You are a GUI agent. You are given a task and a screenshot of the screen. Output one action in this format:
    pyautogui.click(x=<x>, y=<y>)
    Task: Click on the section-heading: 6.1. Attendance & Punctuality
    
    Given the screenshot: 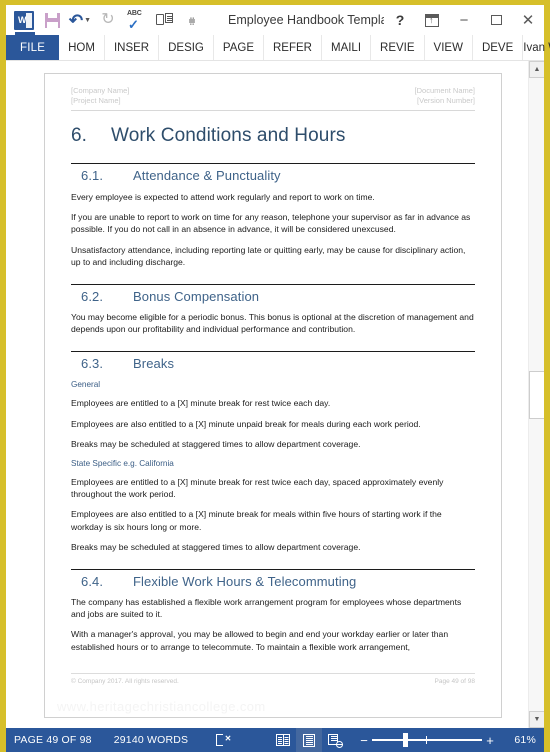 What is the action you would take?
    pyautogui.click(x=278, y=175)
    